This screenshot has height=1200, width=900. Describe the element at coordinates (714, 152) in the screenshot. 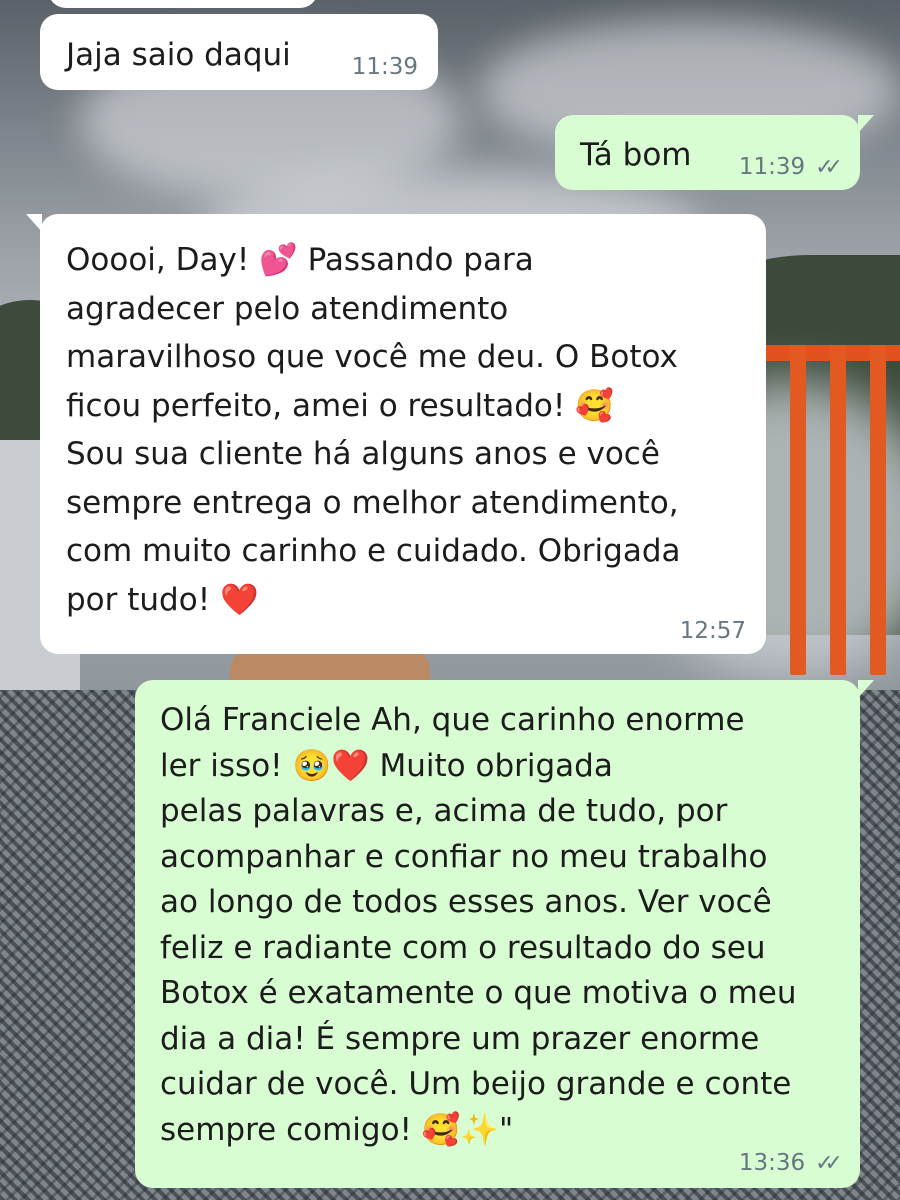

I see `message-bubble-outgoing: Tá bom 11:39 ✓✓` at that location.